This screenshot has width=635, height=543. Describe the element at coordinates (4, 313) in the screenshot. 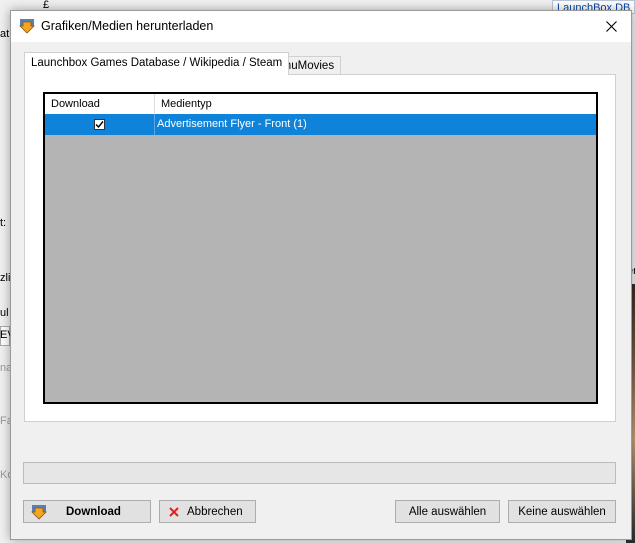

I see `bg-fragment: ul` at that location.